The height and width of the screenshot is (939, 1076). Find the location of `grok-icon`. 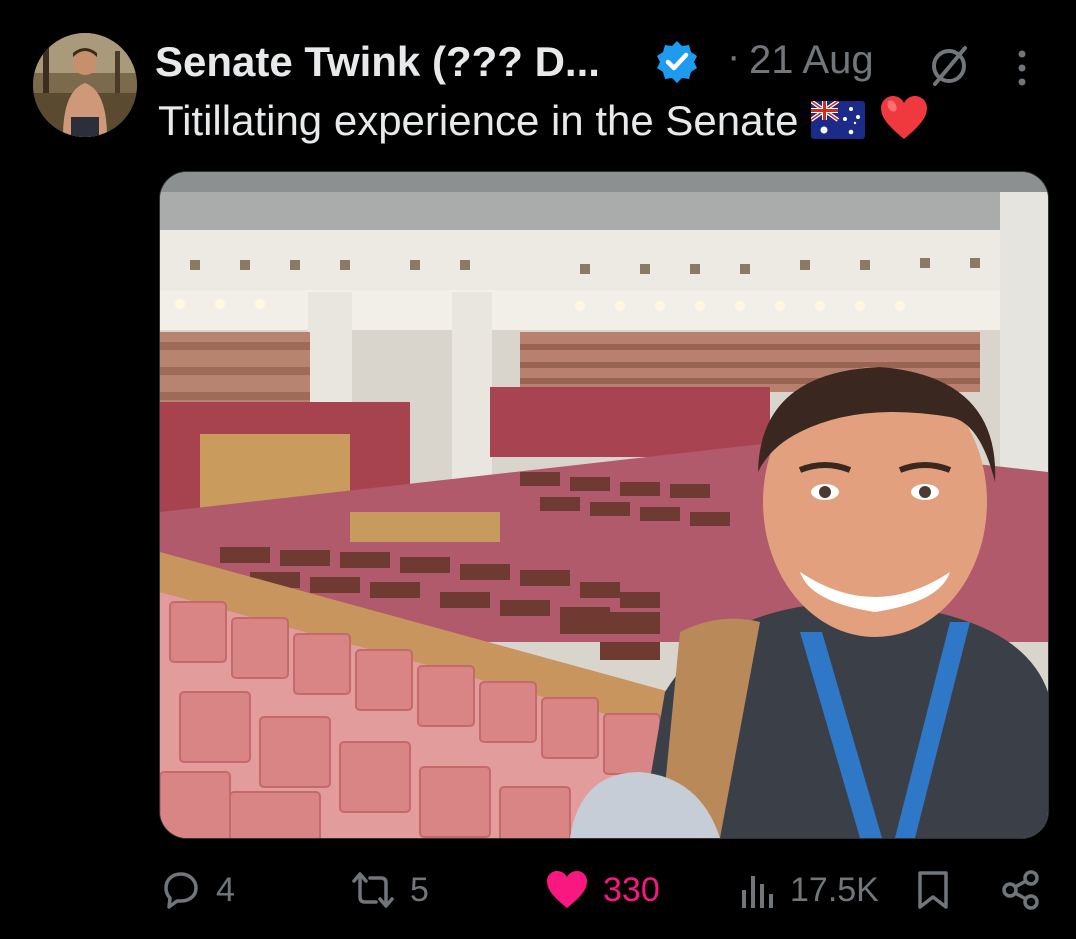

grok-icon is located at coordinates (949, 66).